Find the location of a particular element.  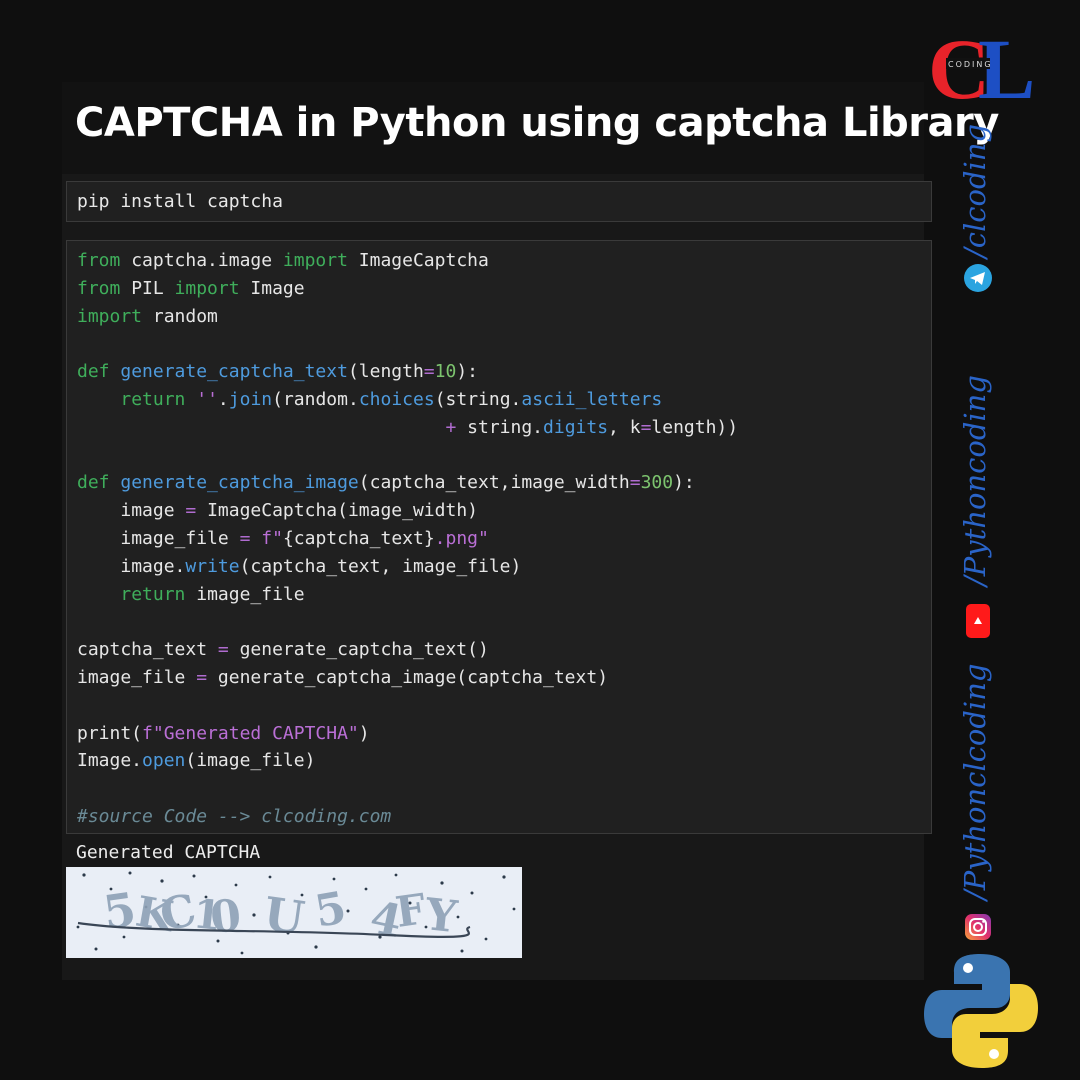

captcha-output-image: 5 K C 1 0 U 5 4 F Y is located at coordinates (294, 912).